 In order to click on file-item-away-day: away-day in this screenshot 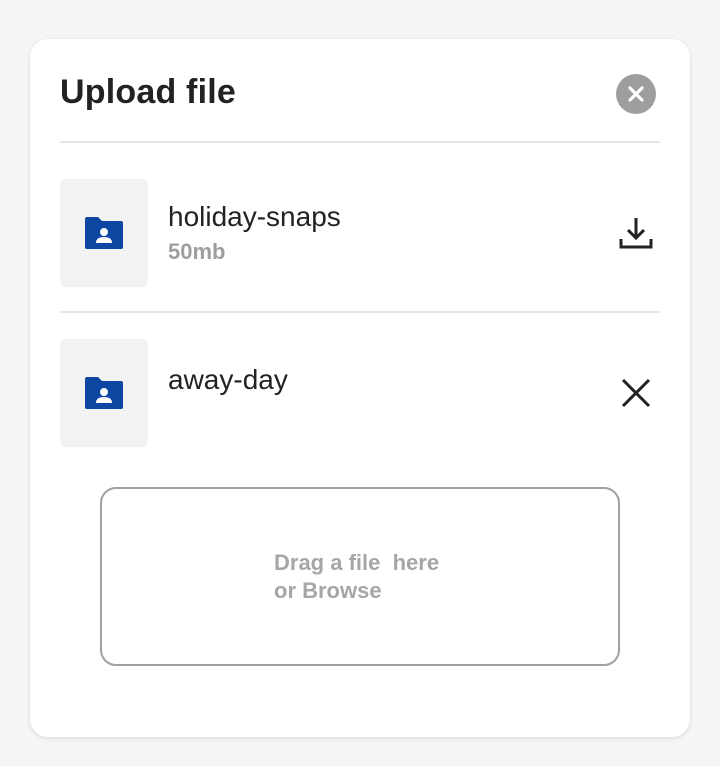, I will do `click(360, 393)`.